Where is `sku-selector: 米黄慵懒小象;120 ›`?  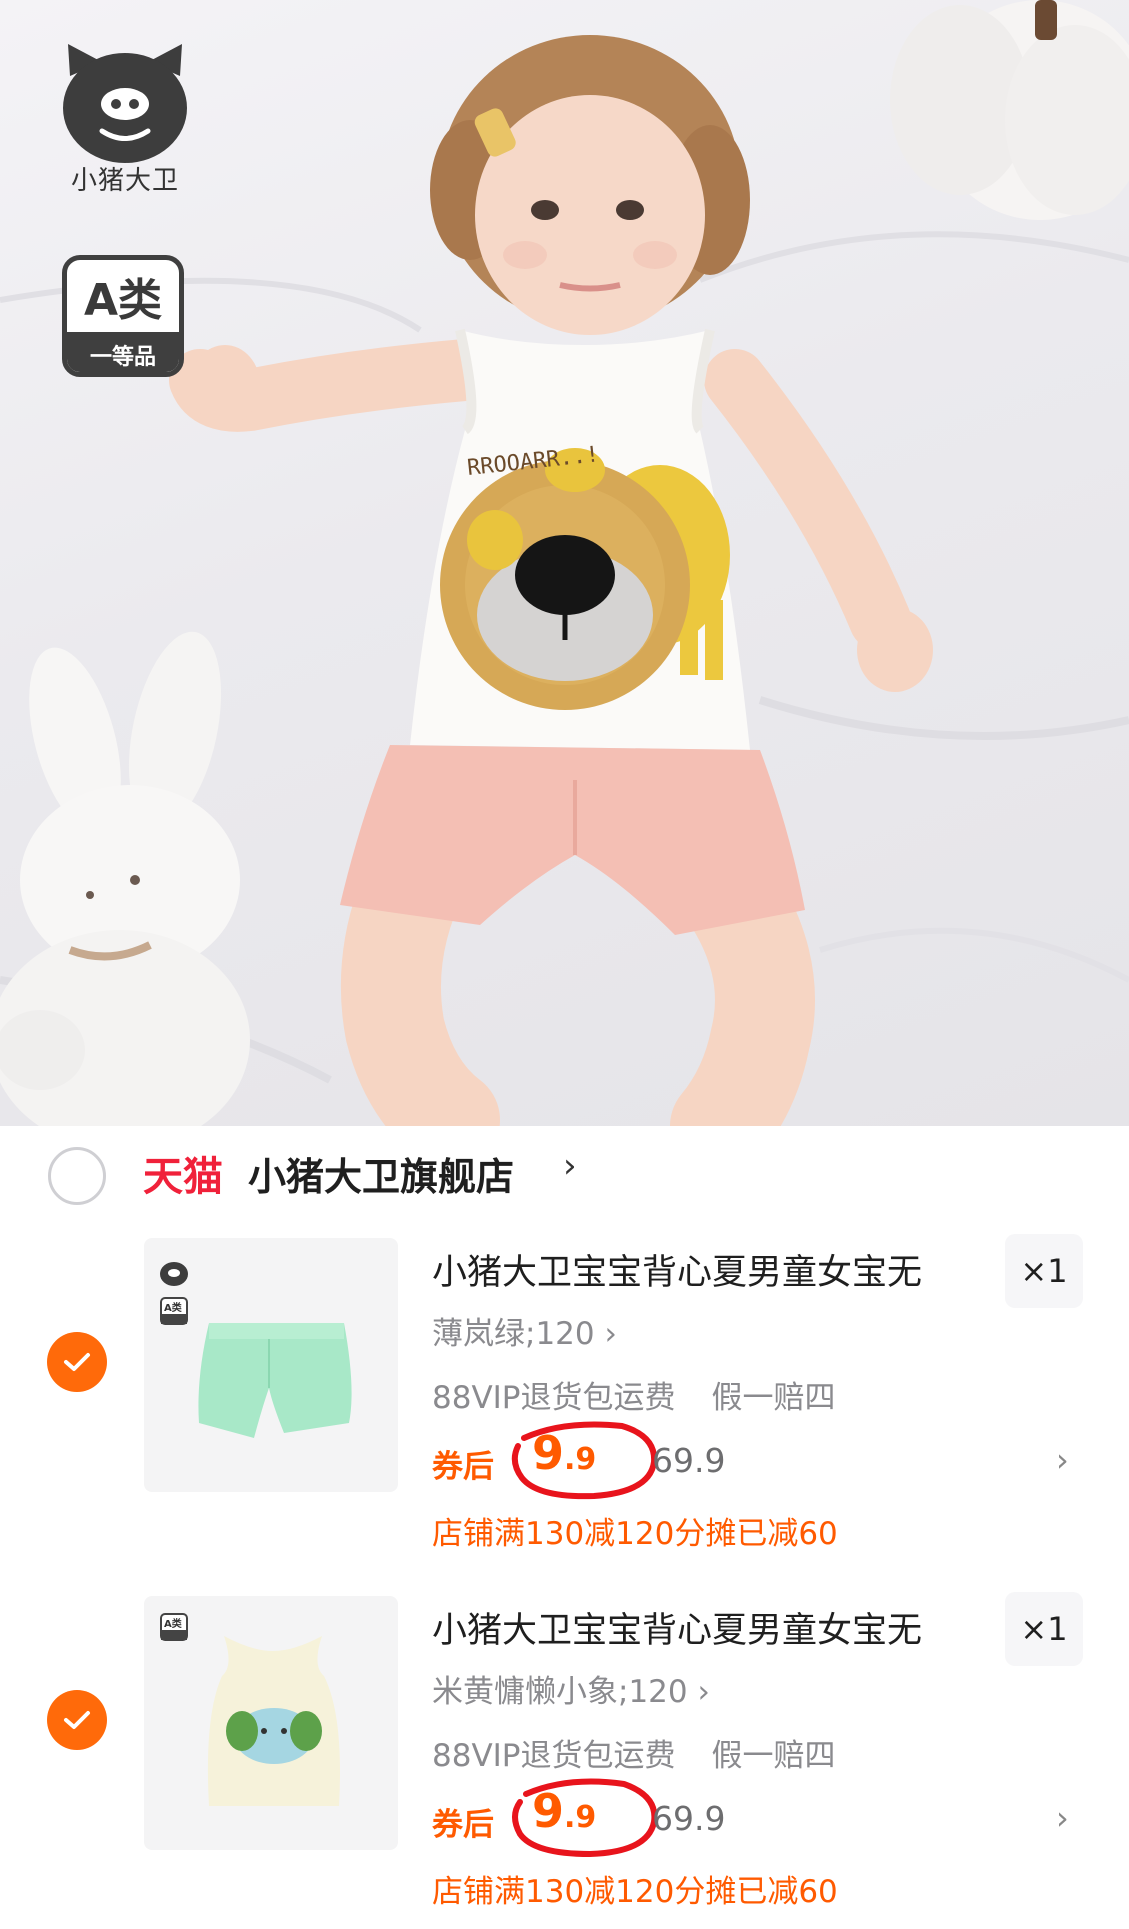 sku-selector: 米黄慵懒小象;120 › is located at coordinates (571, 1688).